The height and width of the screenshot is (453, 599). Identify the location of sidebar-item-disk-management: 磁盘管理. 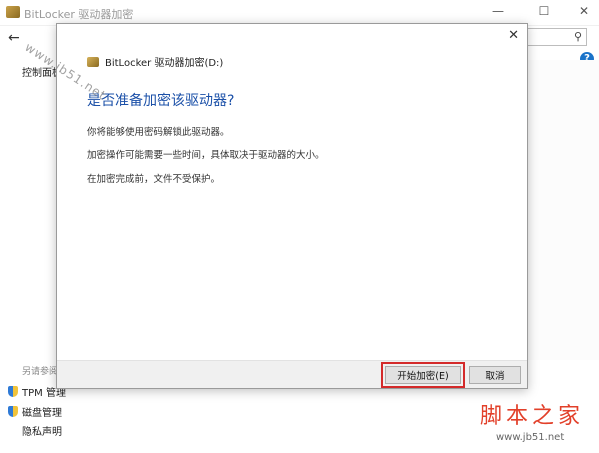
(35, 411).